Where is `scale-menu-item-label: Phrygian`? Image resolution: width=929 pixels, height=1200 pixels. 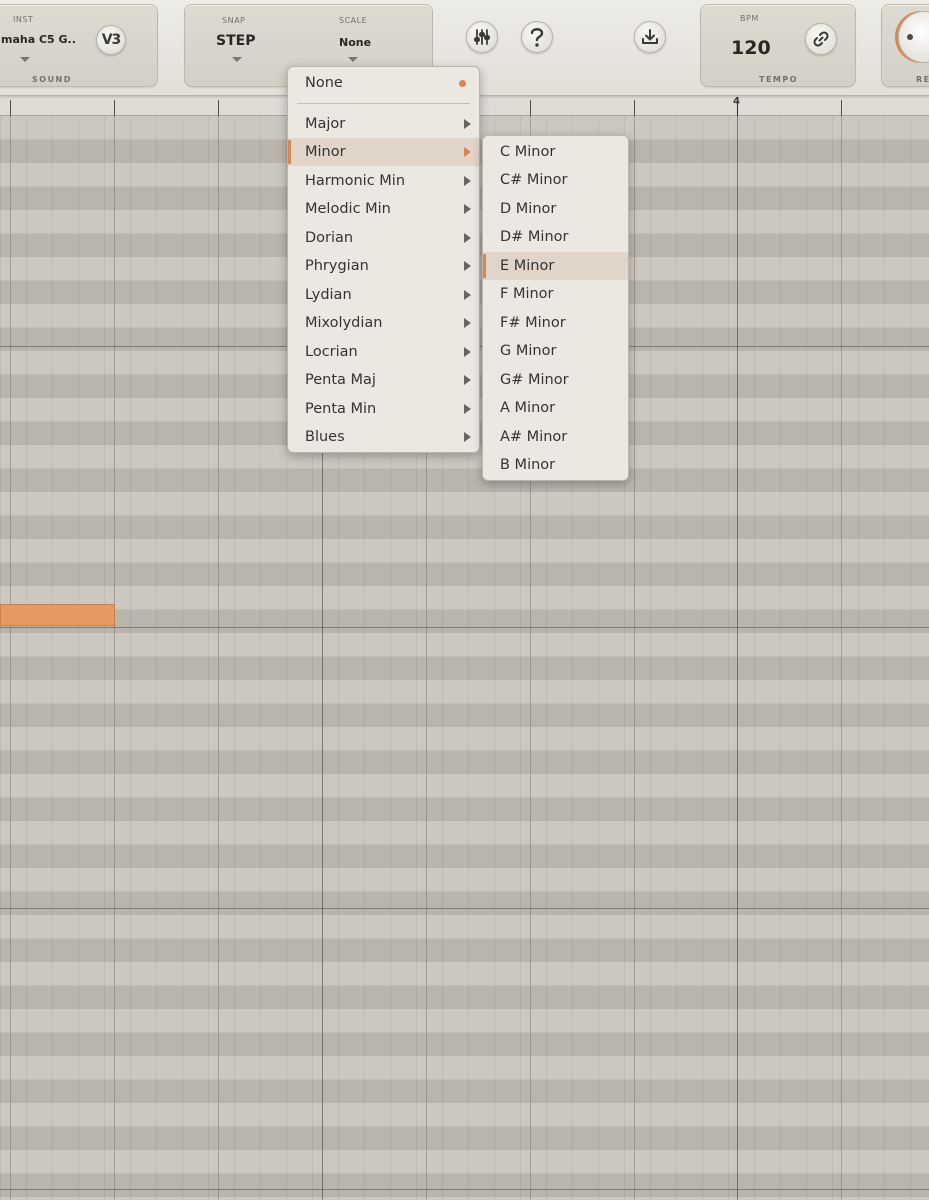 scale-menu-item-label: Phrygian is located at coordinates (337, 266).